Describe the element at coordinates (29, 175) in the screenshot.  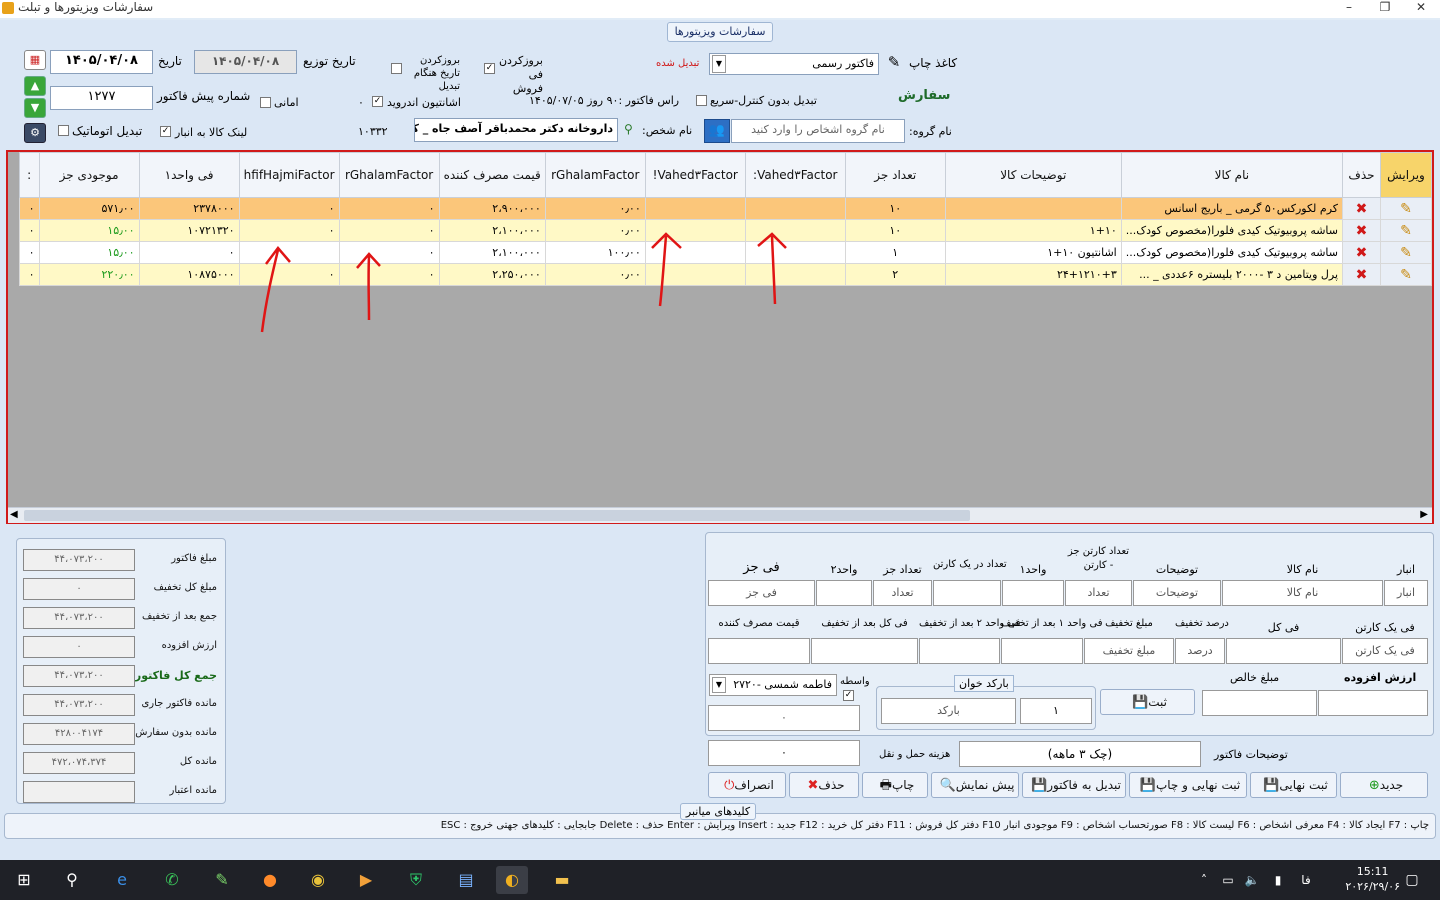
I see `column-header: :` at that location.